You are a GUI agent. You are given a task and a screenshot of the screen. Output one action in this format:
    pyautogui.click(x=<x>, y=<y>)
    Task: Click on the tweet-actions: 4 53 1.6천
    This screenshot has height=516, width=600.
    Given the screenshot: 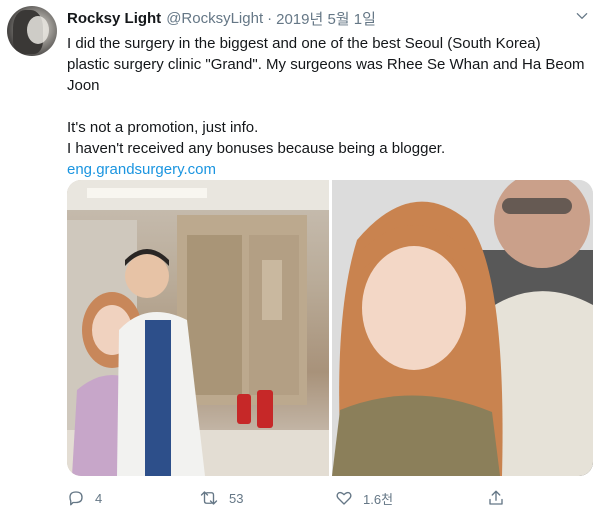 What is the action you would take?
    pyautogui.click(x=327, y=498)
    